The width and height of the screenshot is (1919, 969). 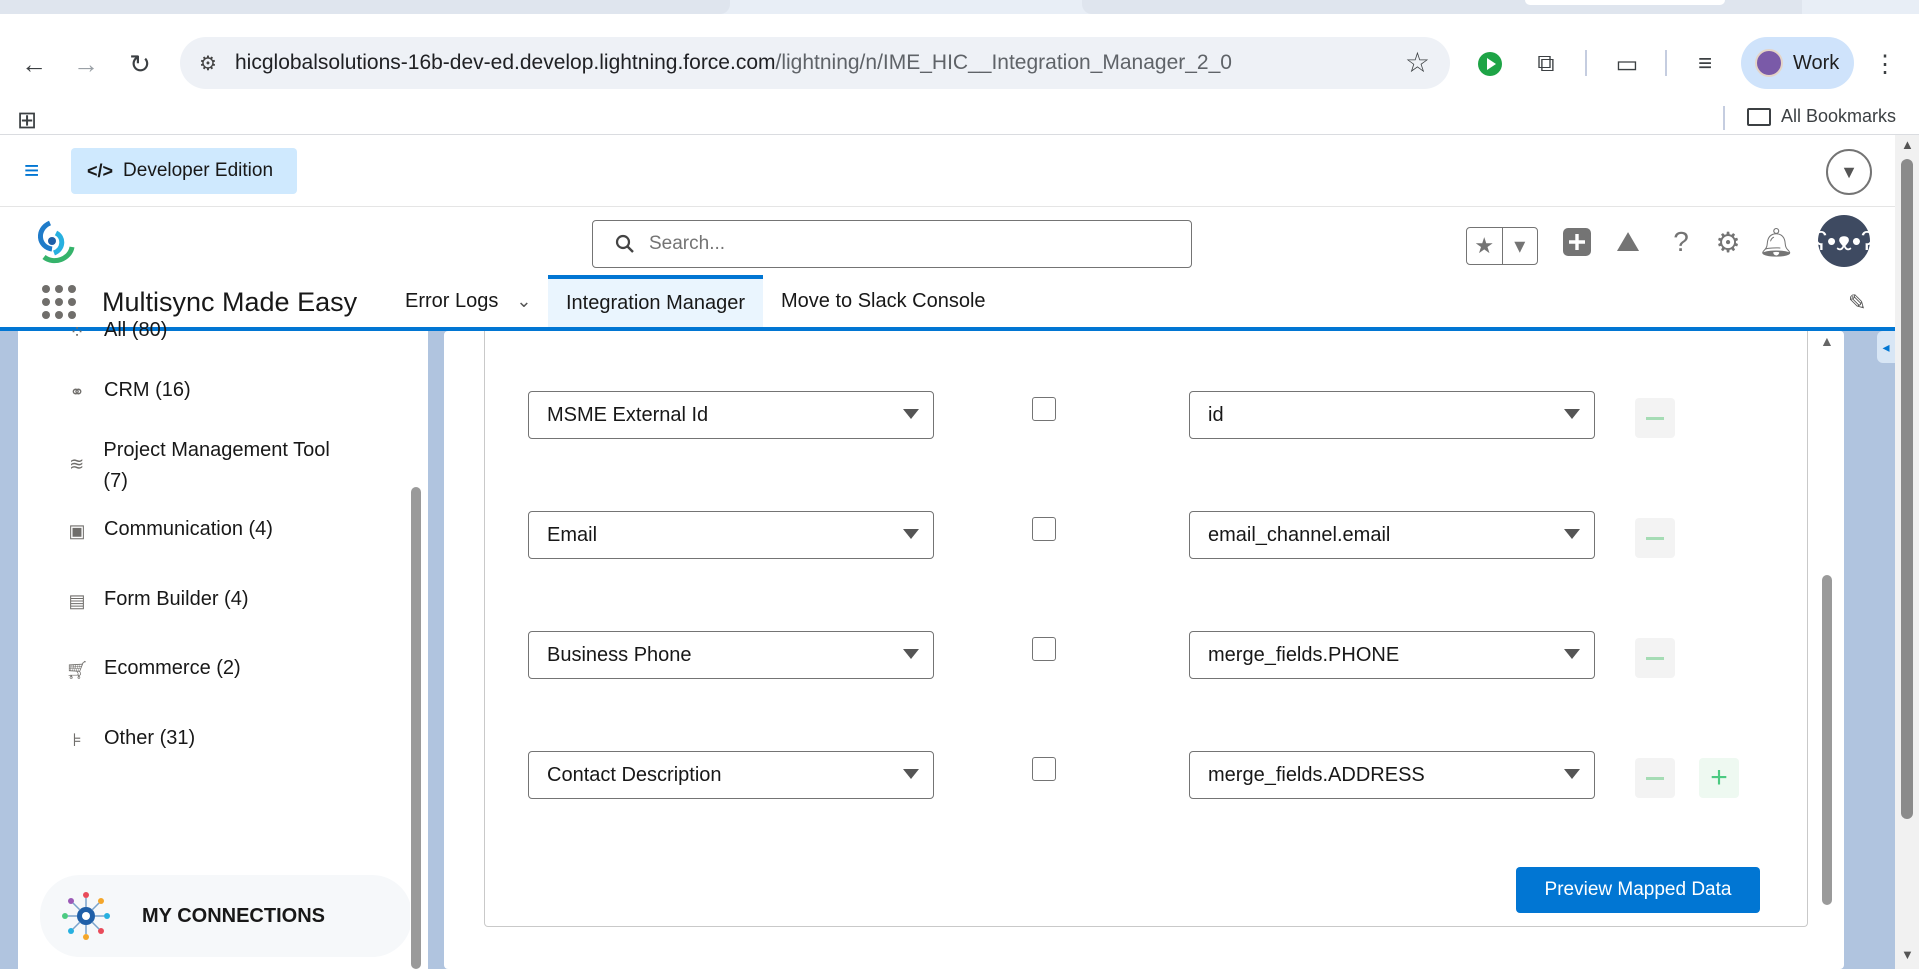 What do you see at coordinates (59, 302) in the screenshot?
I see `app-launcher-icon` at bounding box center [59, 302].